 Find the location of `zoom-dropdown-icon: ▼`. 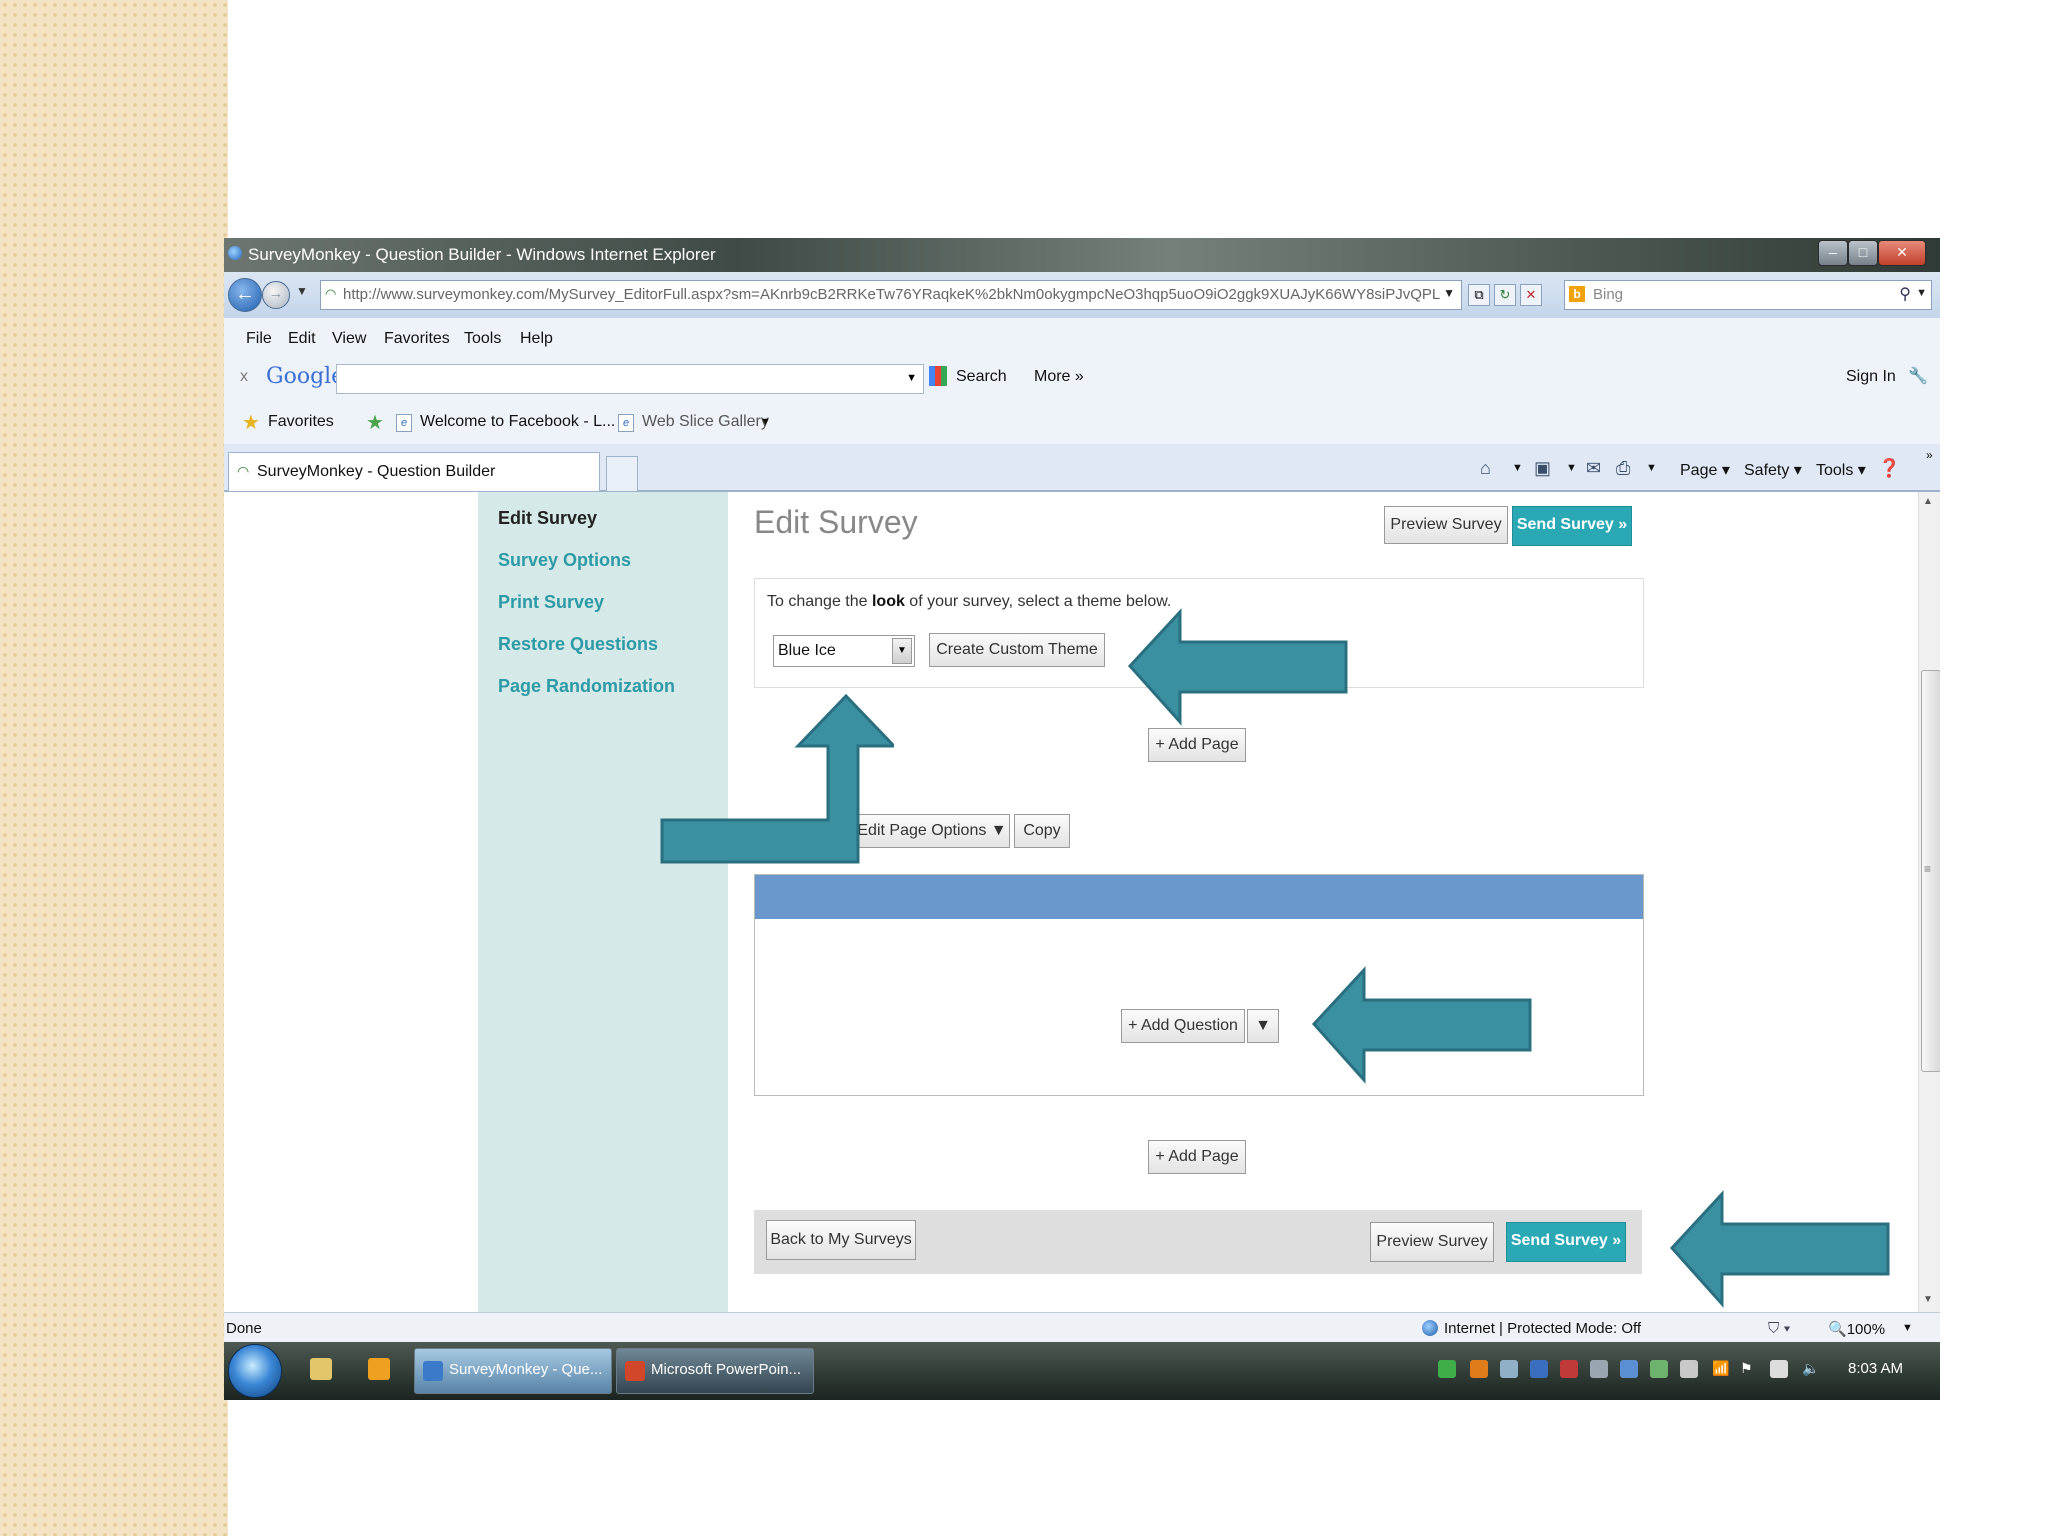

zoom-dropdown-icon: ▼ is located at coordinates (1907, 1328).